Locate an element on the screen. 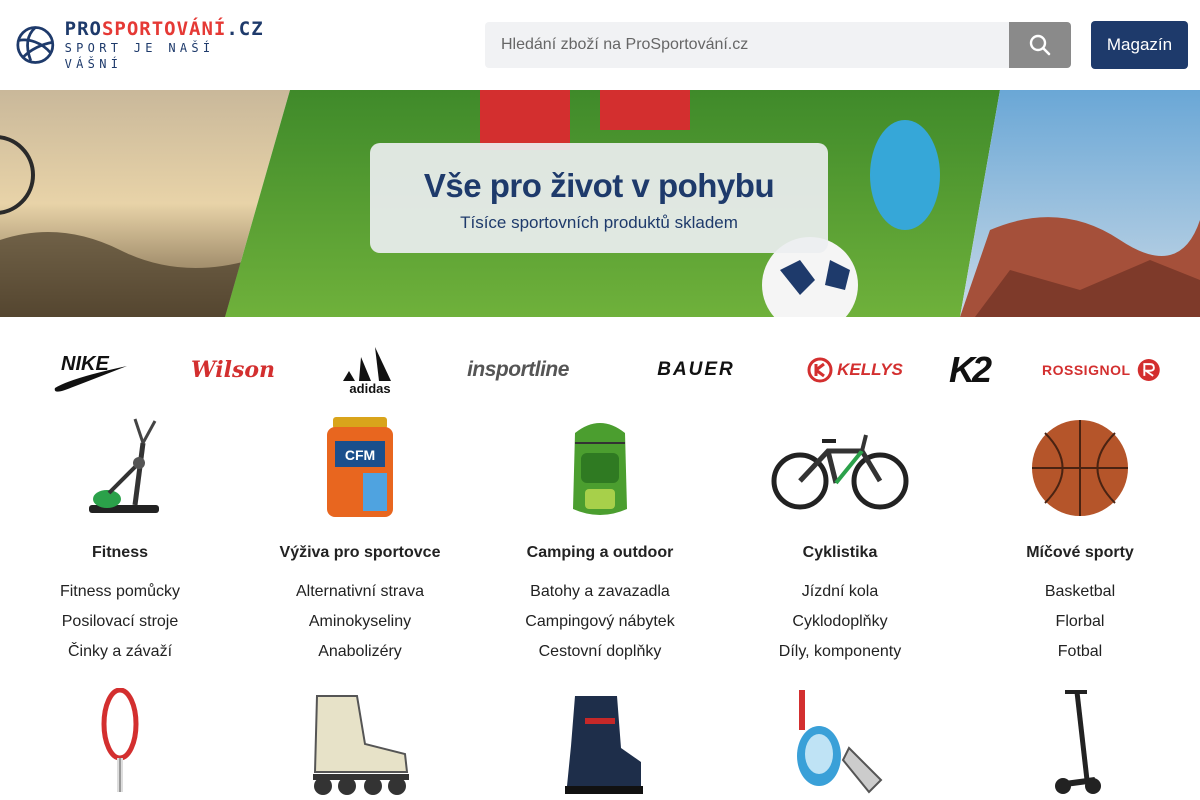 This screenshot has height=800, width=1200. category-racket-sports is located at coordinates (120, 743).